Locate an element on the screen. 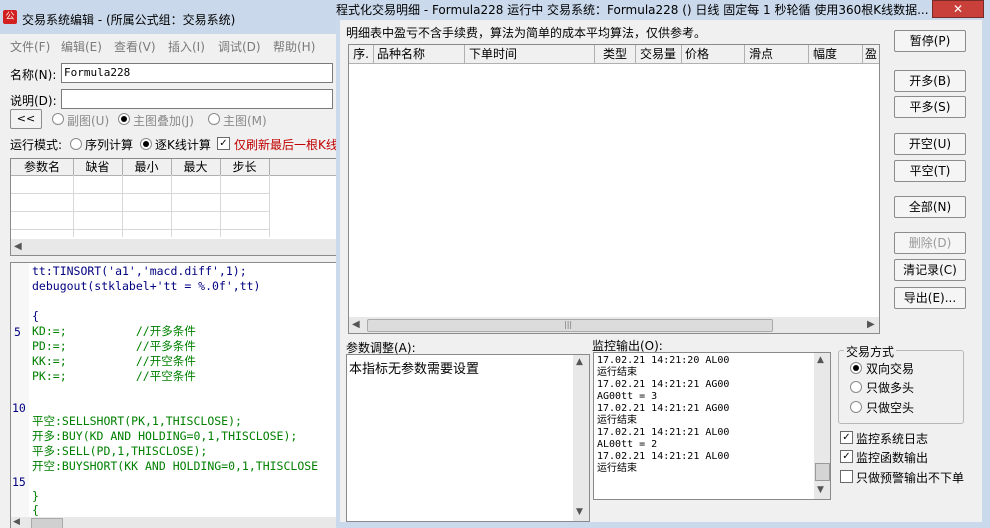 The height and width of the screenshot is (528, 990). name-value: Formula228 is located at coordinates (97, 72).